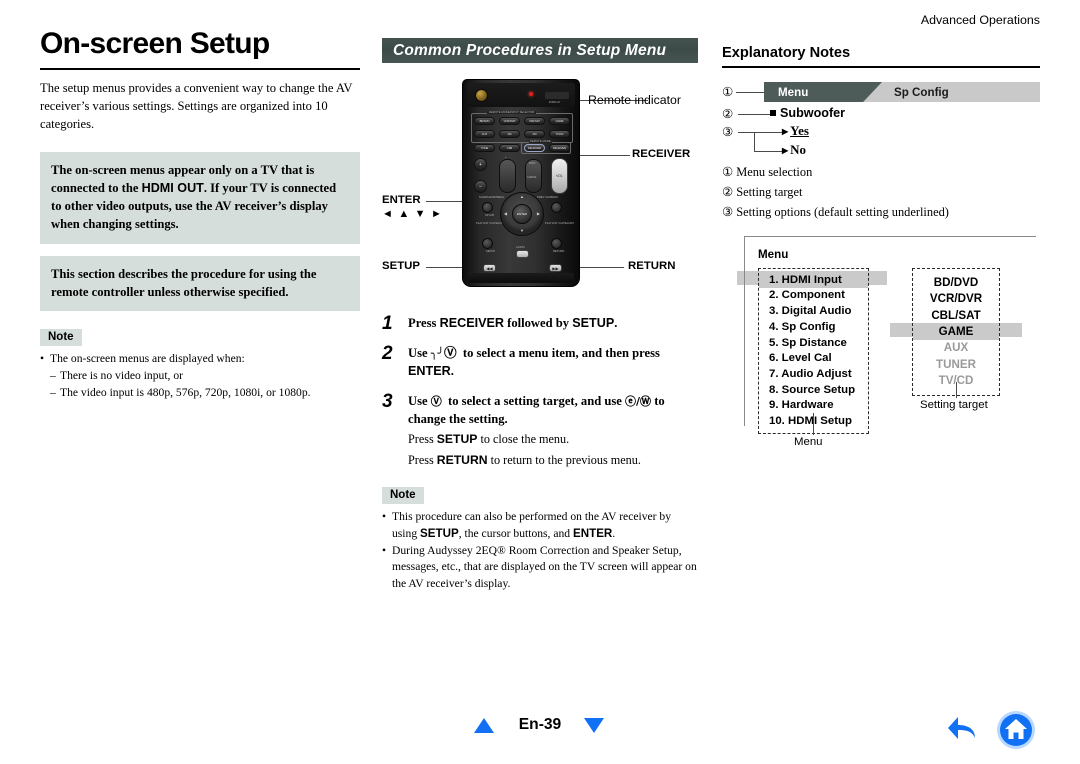 The height and width of the screenshot is (764, 1080). Describe the element at coordinates (532, 177) in the screenshot. I see `album-label: ALBUM` at that location.